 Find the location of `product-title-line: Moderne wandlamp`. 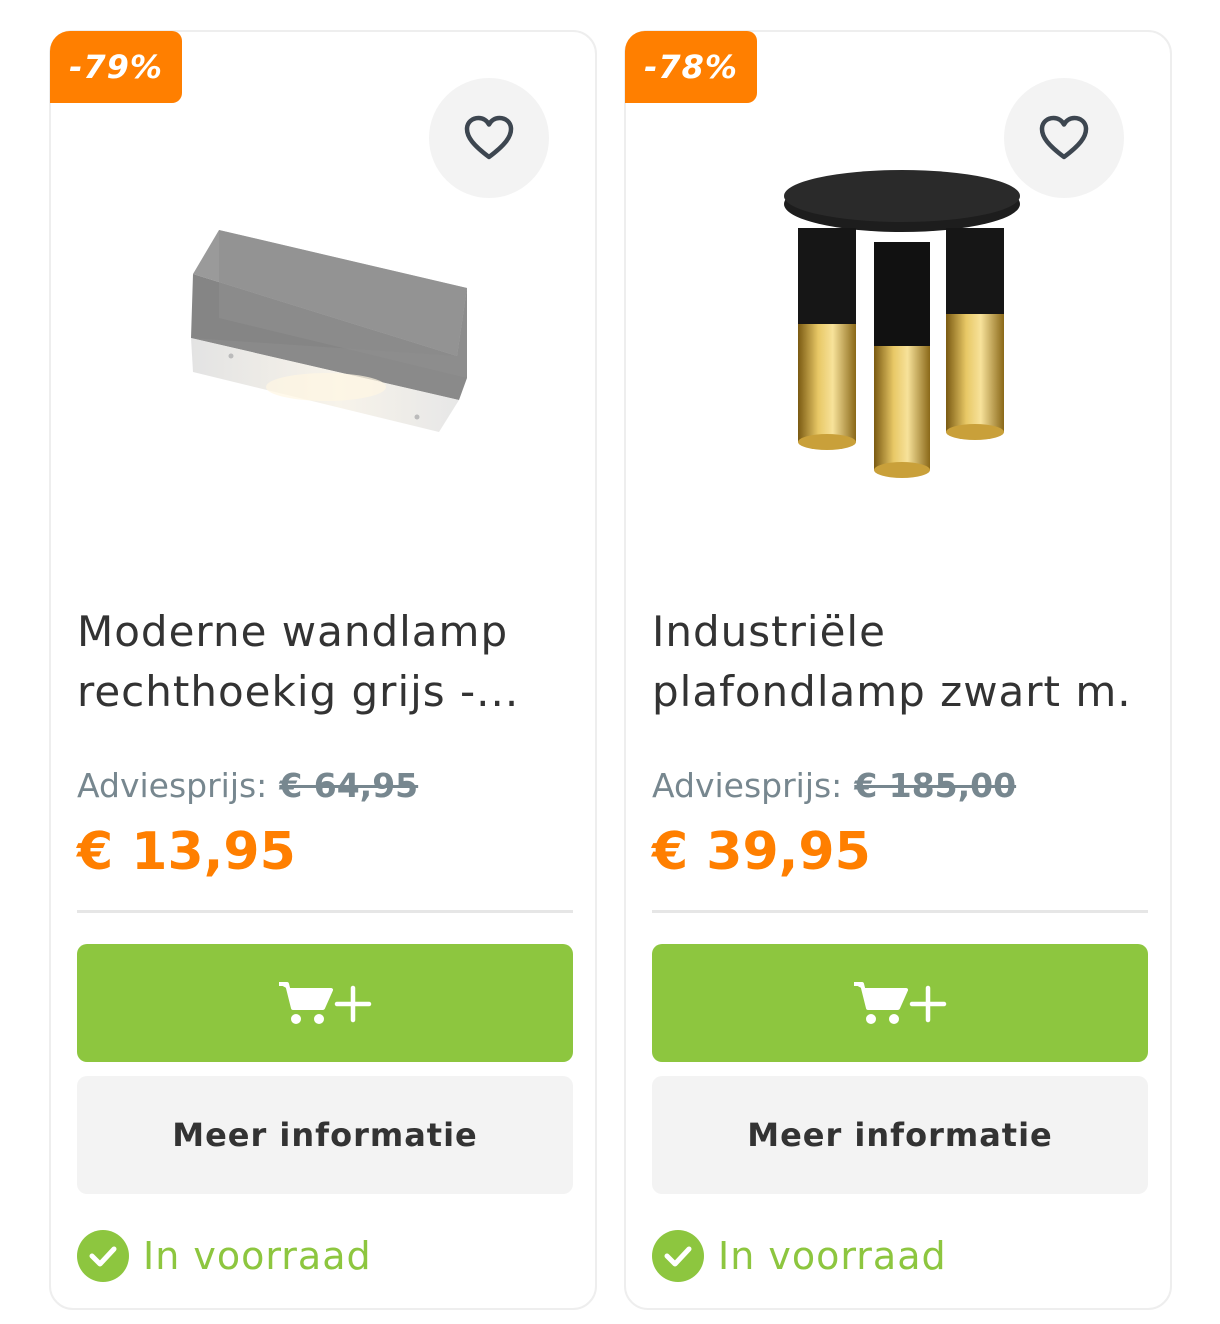

product-title-line: Moderne wandlamp is located at coordinates (293, 631).